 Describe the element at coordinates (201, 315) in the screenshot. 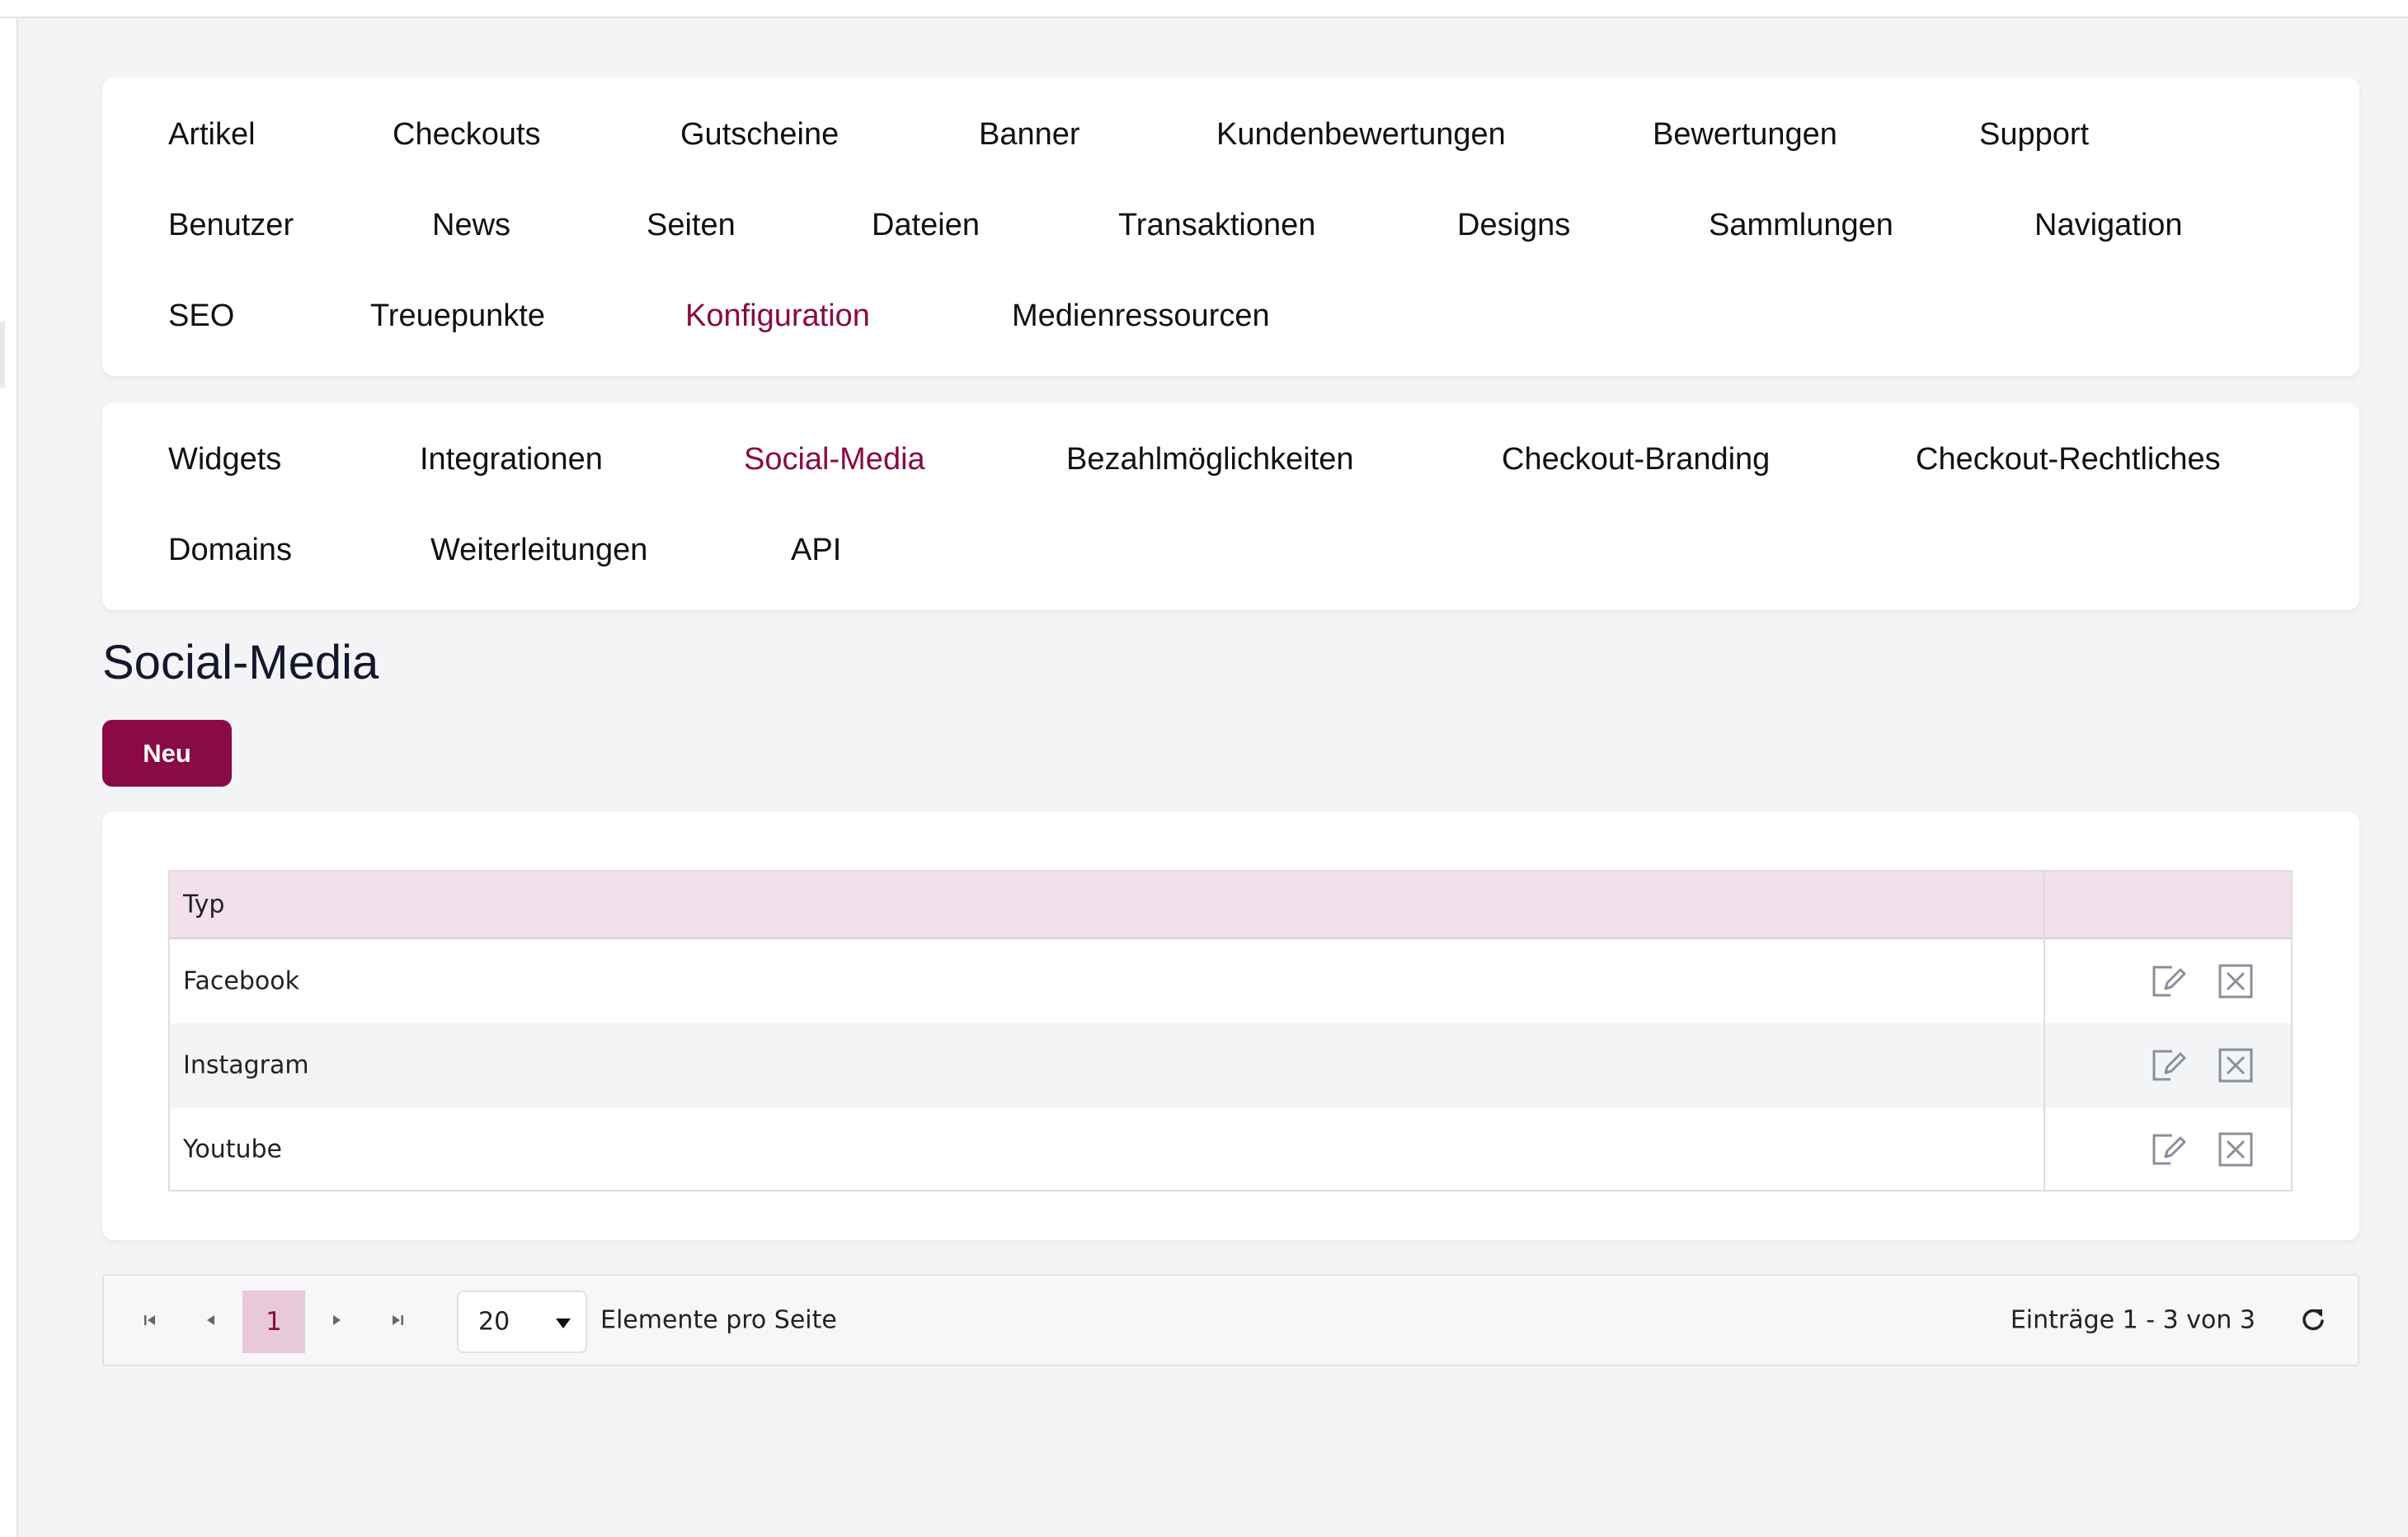

I see `nav-item-seo: SEO` at that location.